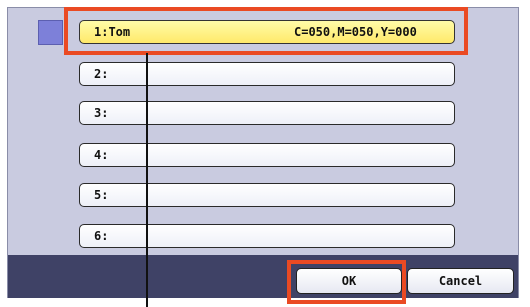 The width and height of the screenshot is (530, 307). I want to click on slot-label: 6:, so click(101, 236).